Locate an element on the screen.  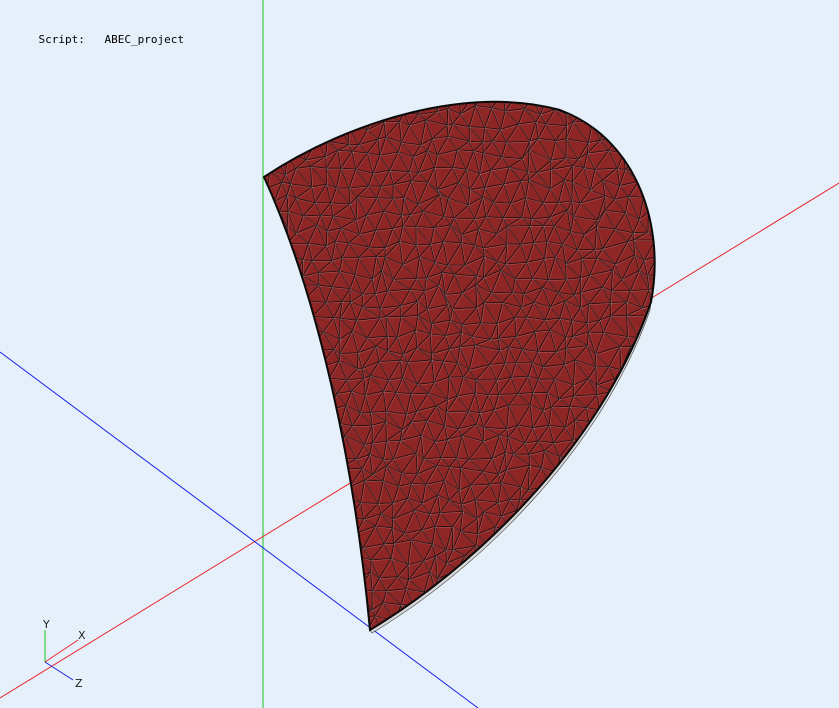
script-name: ABEC_project is located at coordinates (144, 39).